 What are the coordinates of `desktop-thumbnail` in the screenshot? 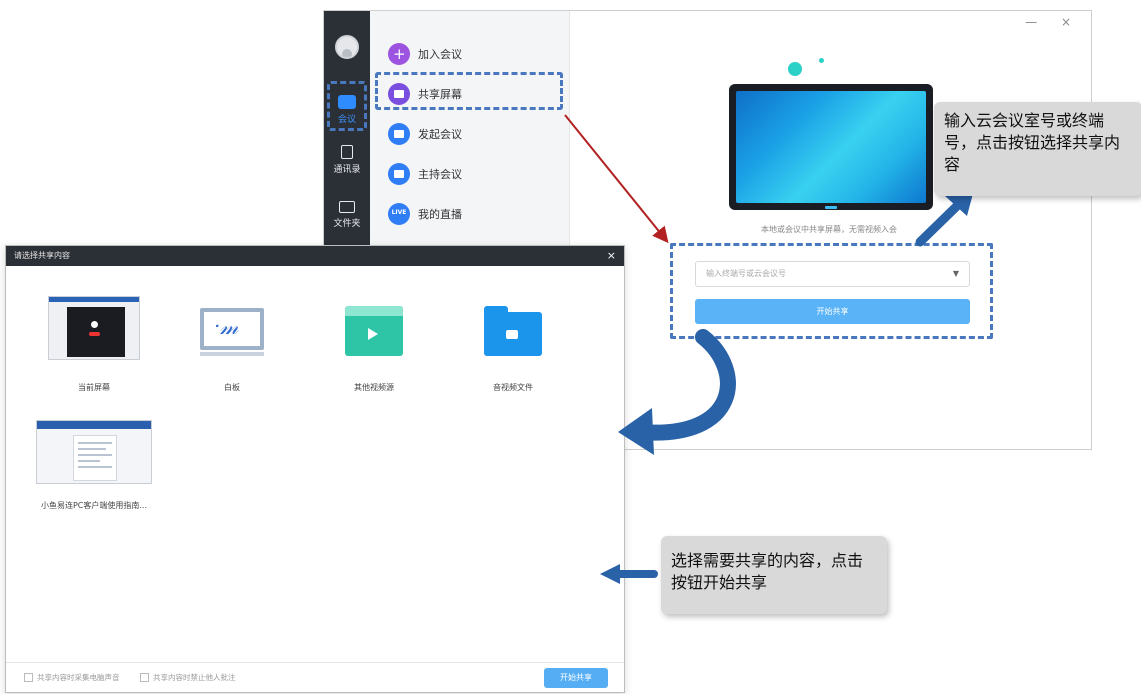 It's located at (94, 328).